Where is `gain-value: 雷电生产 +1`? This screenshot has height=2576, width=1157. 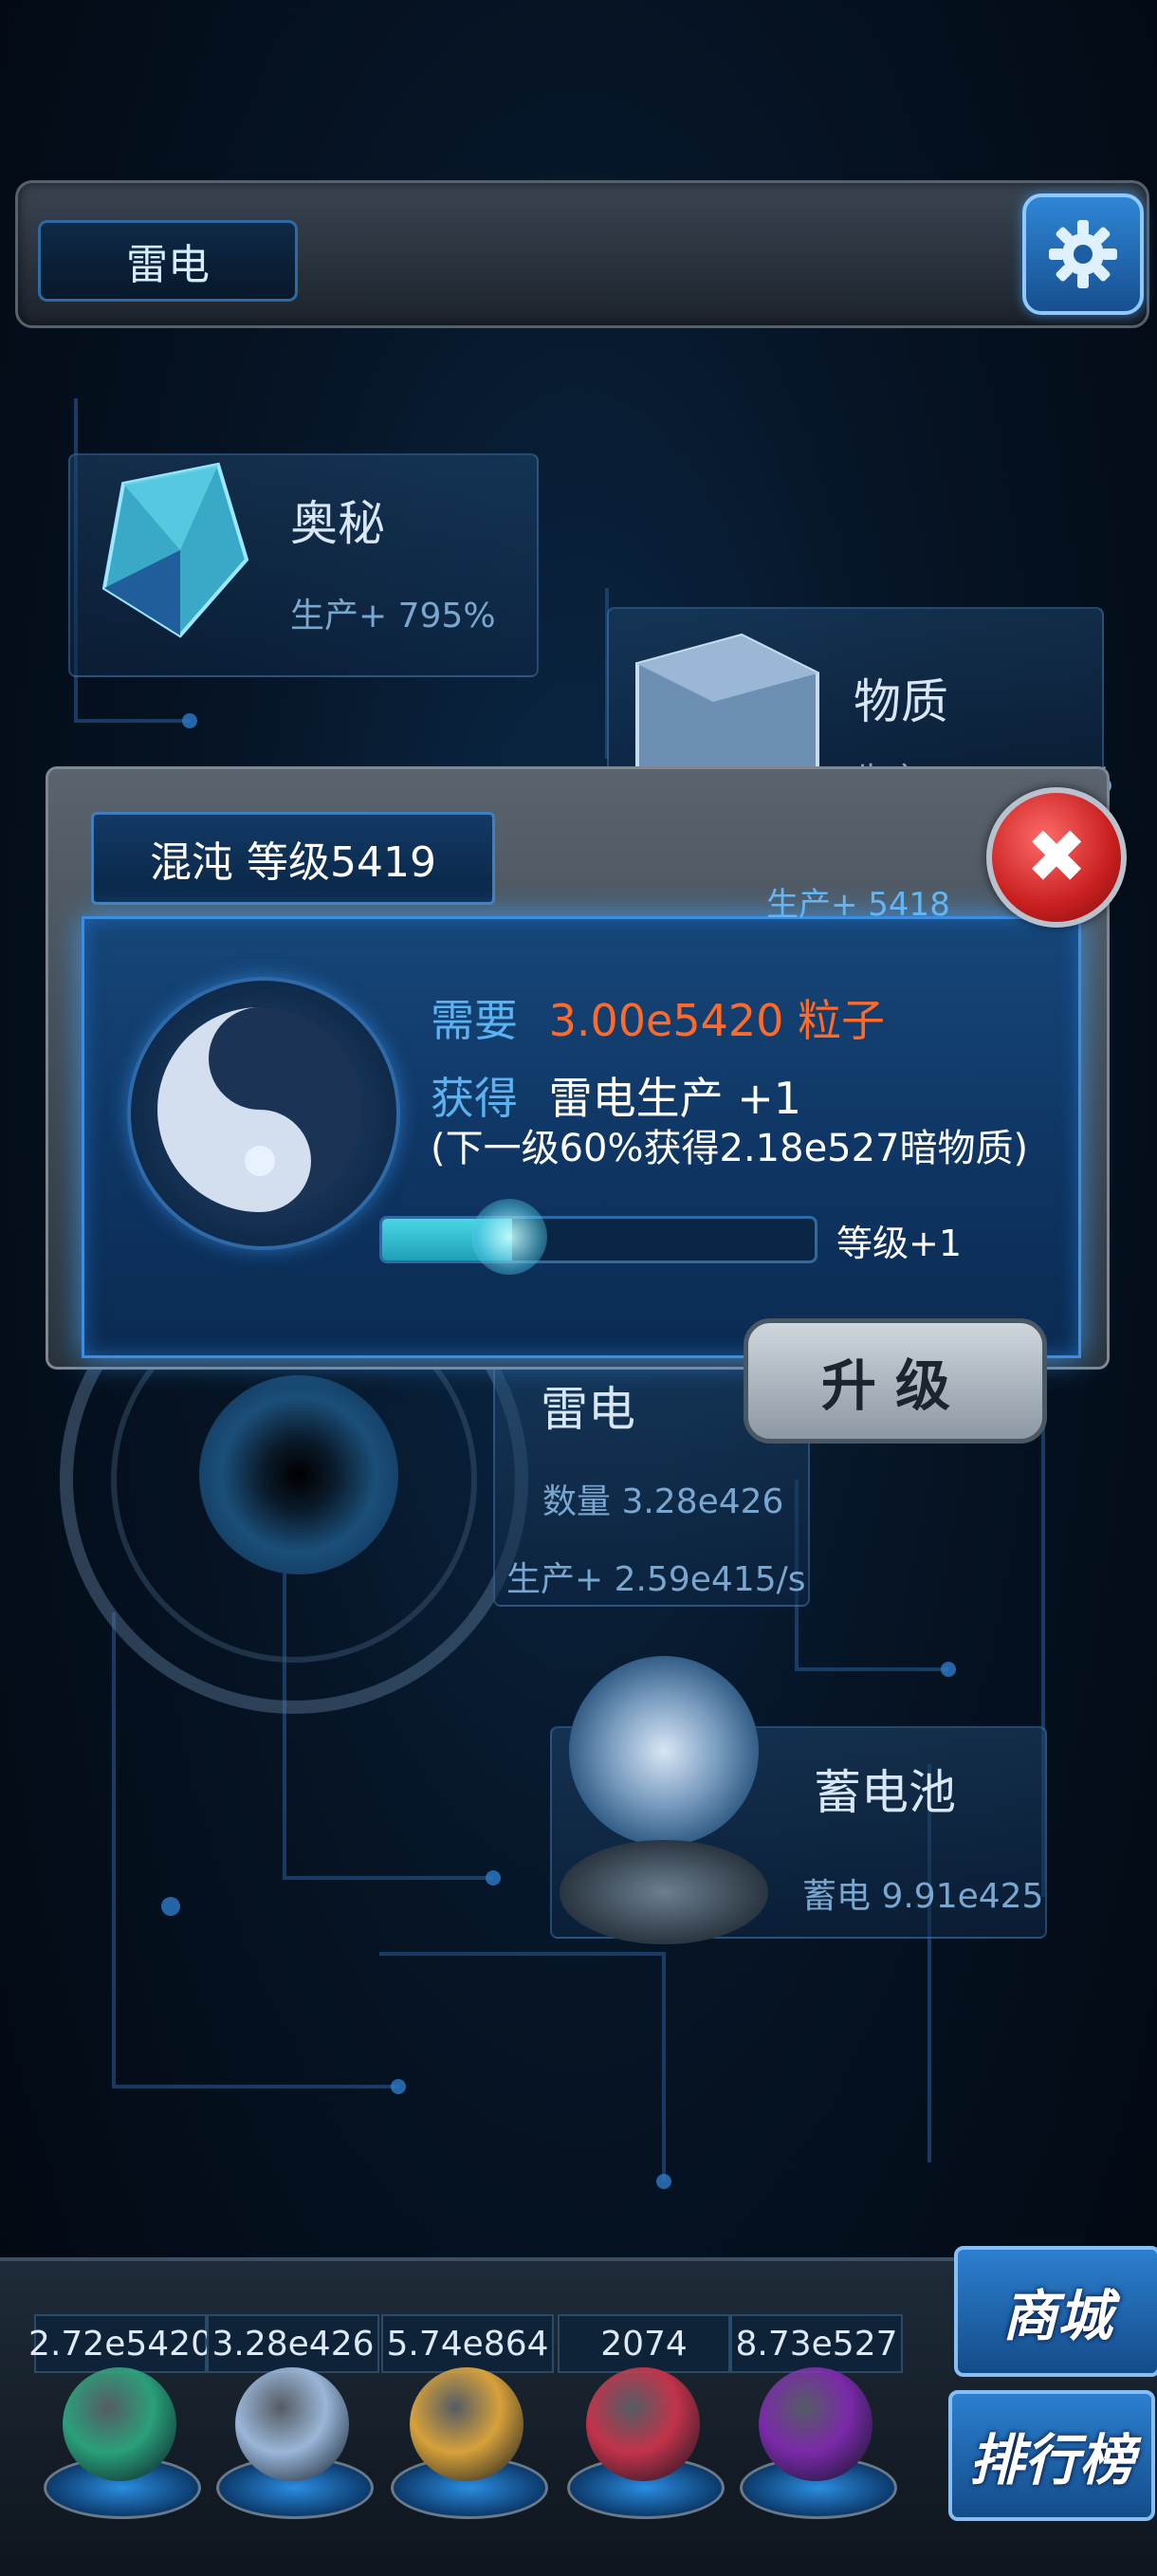 gain-value: 雷电生产 +1 is located at coordinates (675, 1098).